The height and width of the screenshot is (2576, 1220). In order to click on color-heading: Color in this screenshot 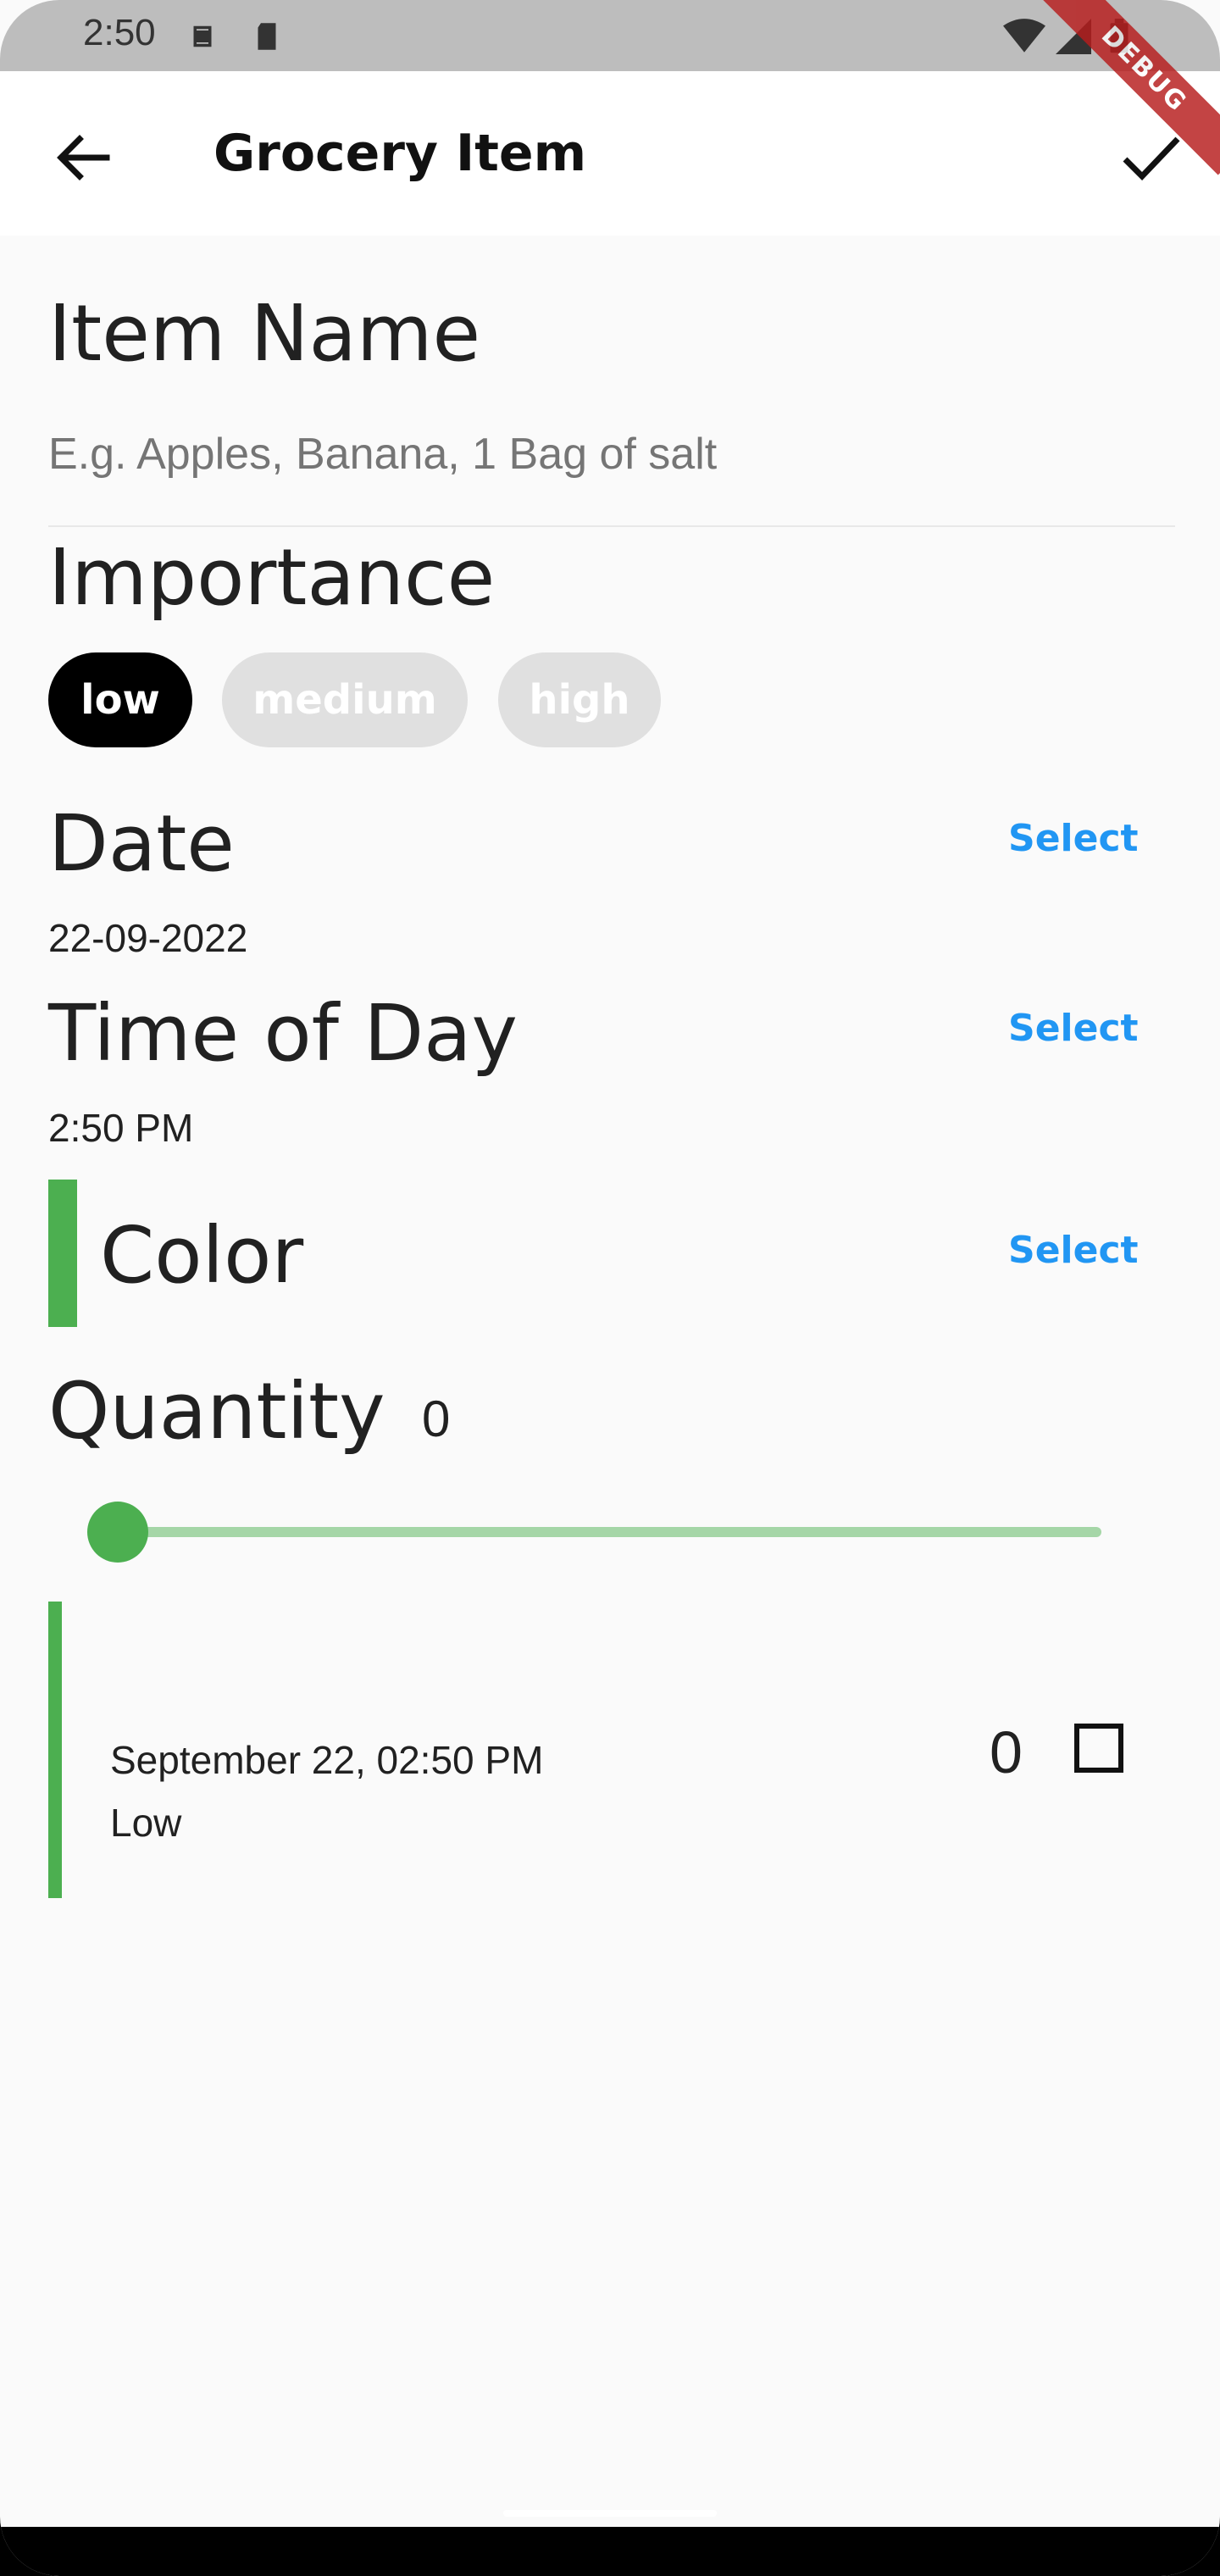, I will do `click(202, 1255)`.